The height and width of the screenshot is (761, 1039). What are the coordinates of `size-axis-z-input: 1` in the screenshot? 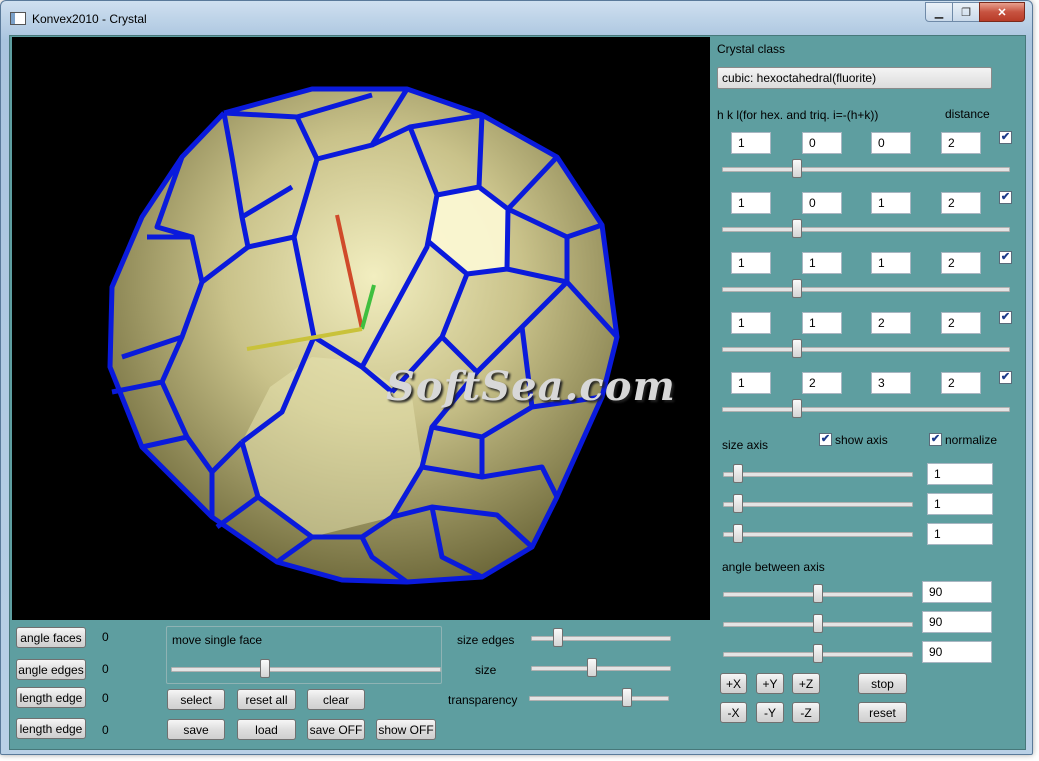 It's located at (960, 534).